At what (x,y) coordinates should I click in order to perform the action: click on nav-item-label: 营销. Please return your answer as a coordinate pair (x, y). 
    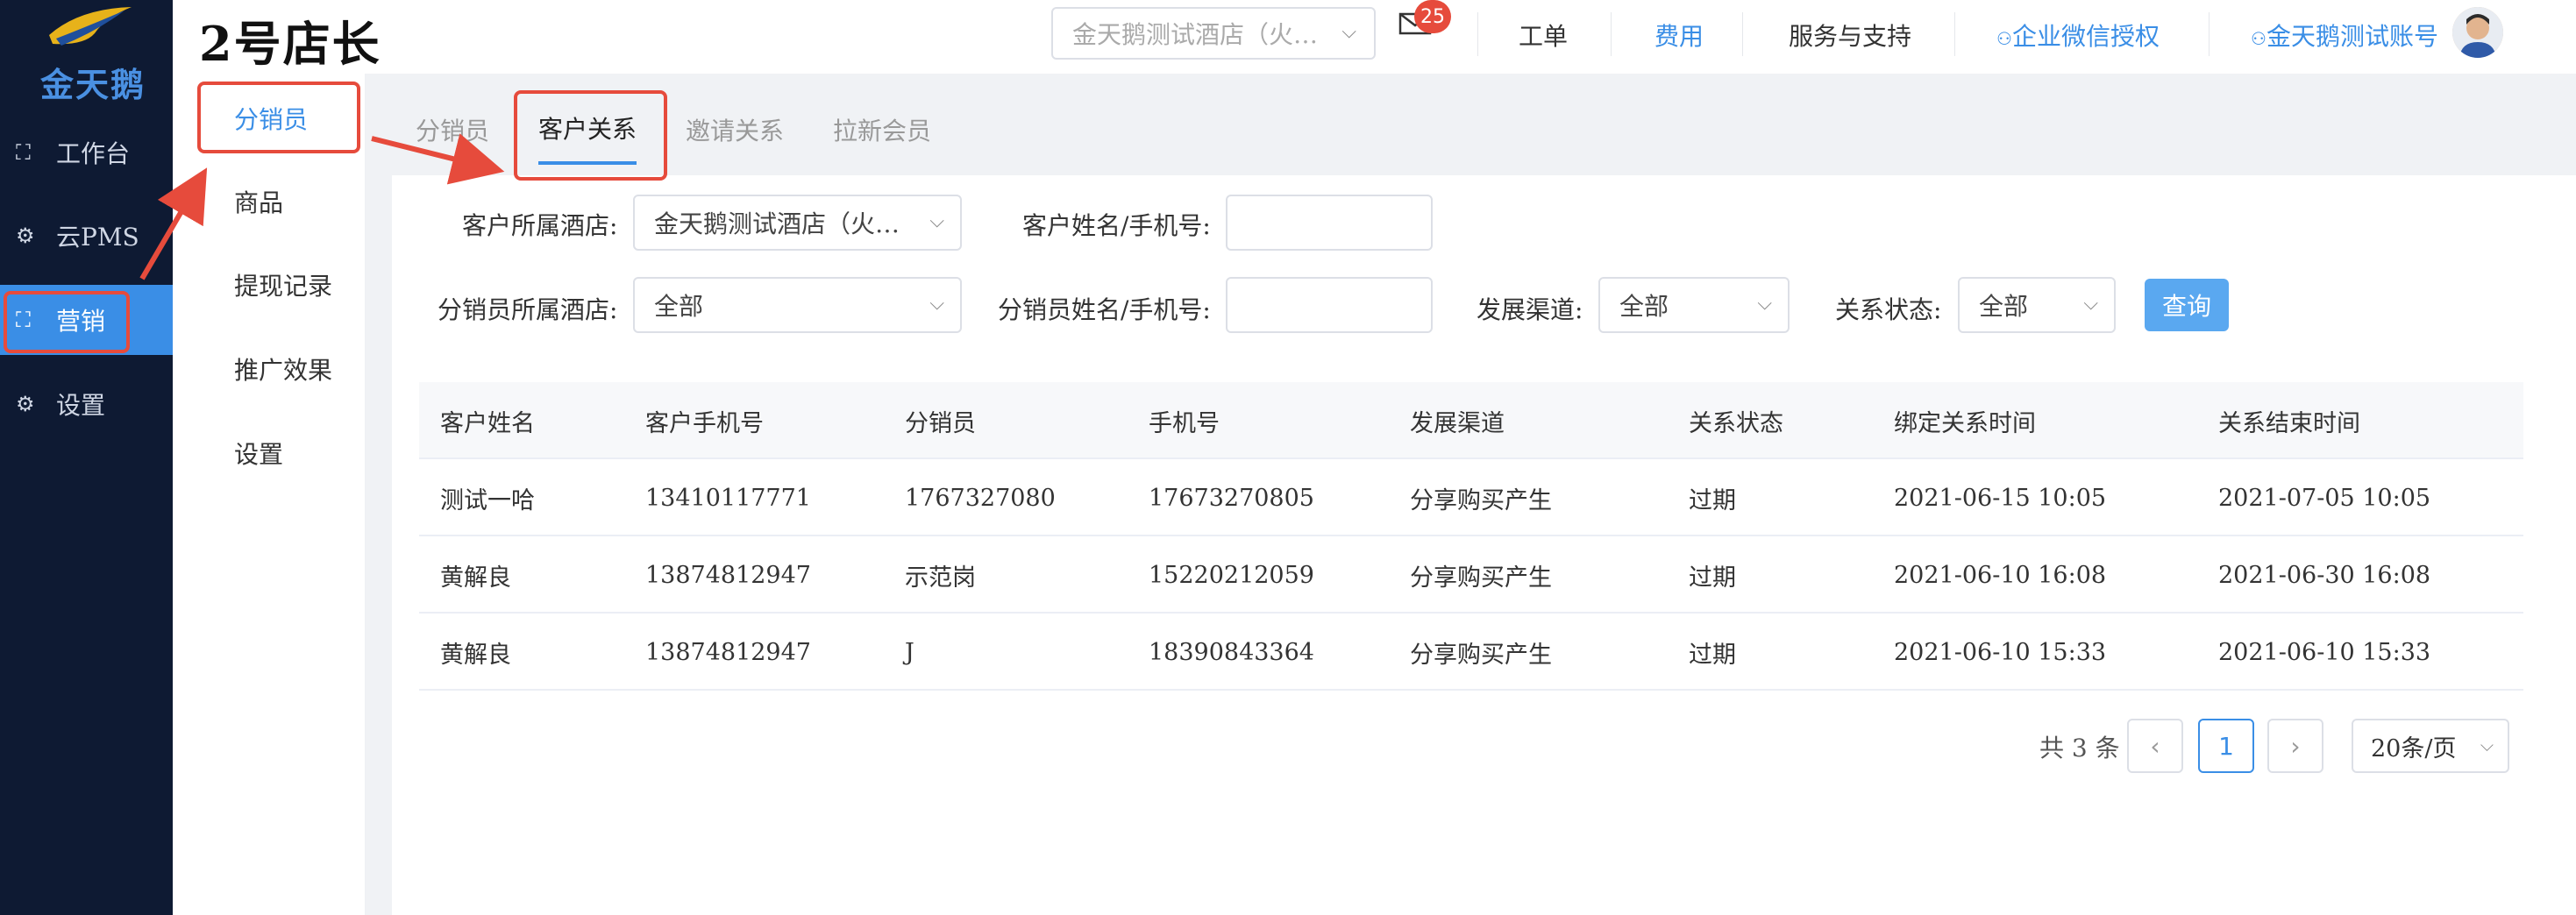
    Looking at the image, I should click on (80, 319).